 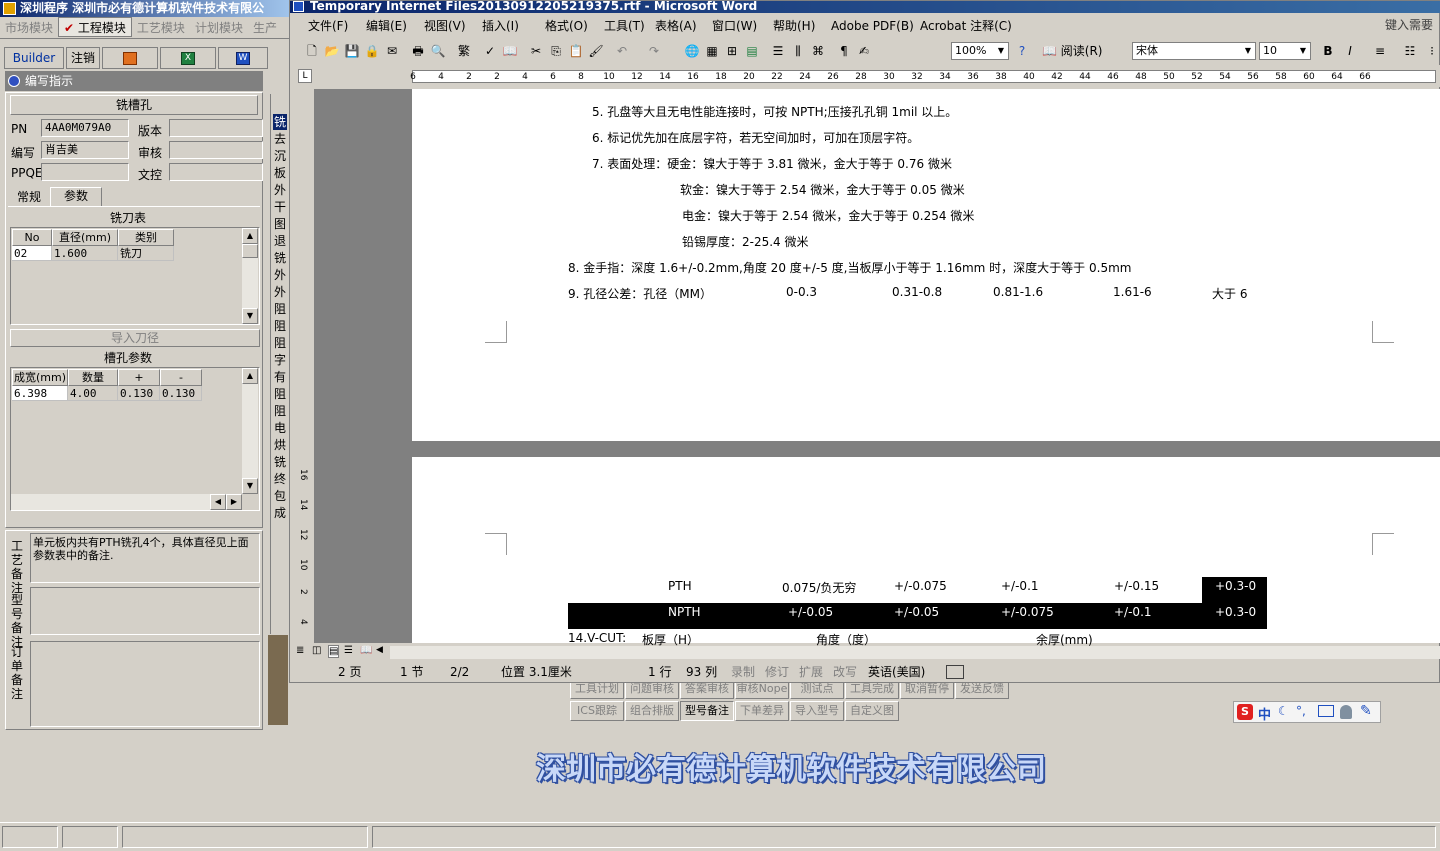 What do you see at coordinates (135, 338) in the screenshot?
I see `import-tool-diameter-button: 导入刀径` at bounding box center [135, 338].